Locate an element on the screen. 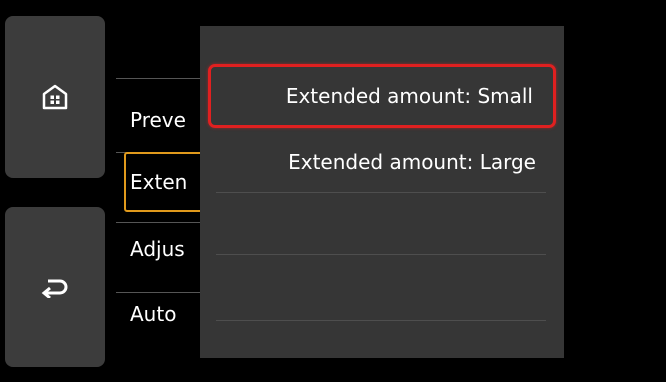 This screenshot has width=666, height=382. list-item-preview: Preve is located at coordinates (158, 120).